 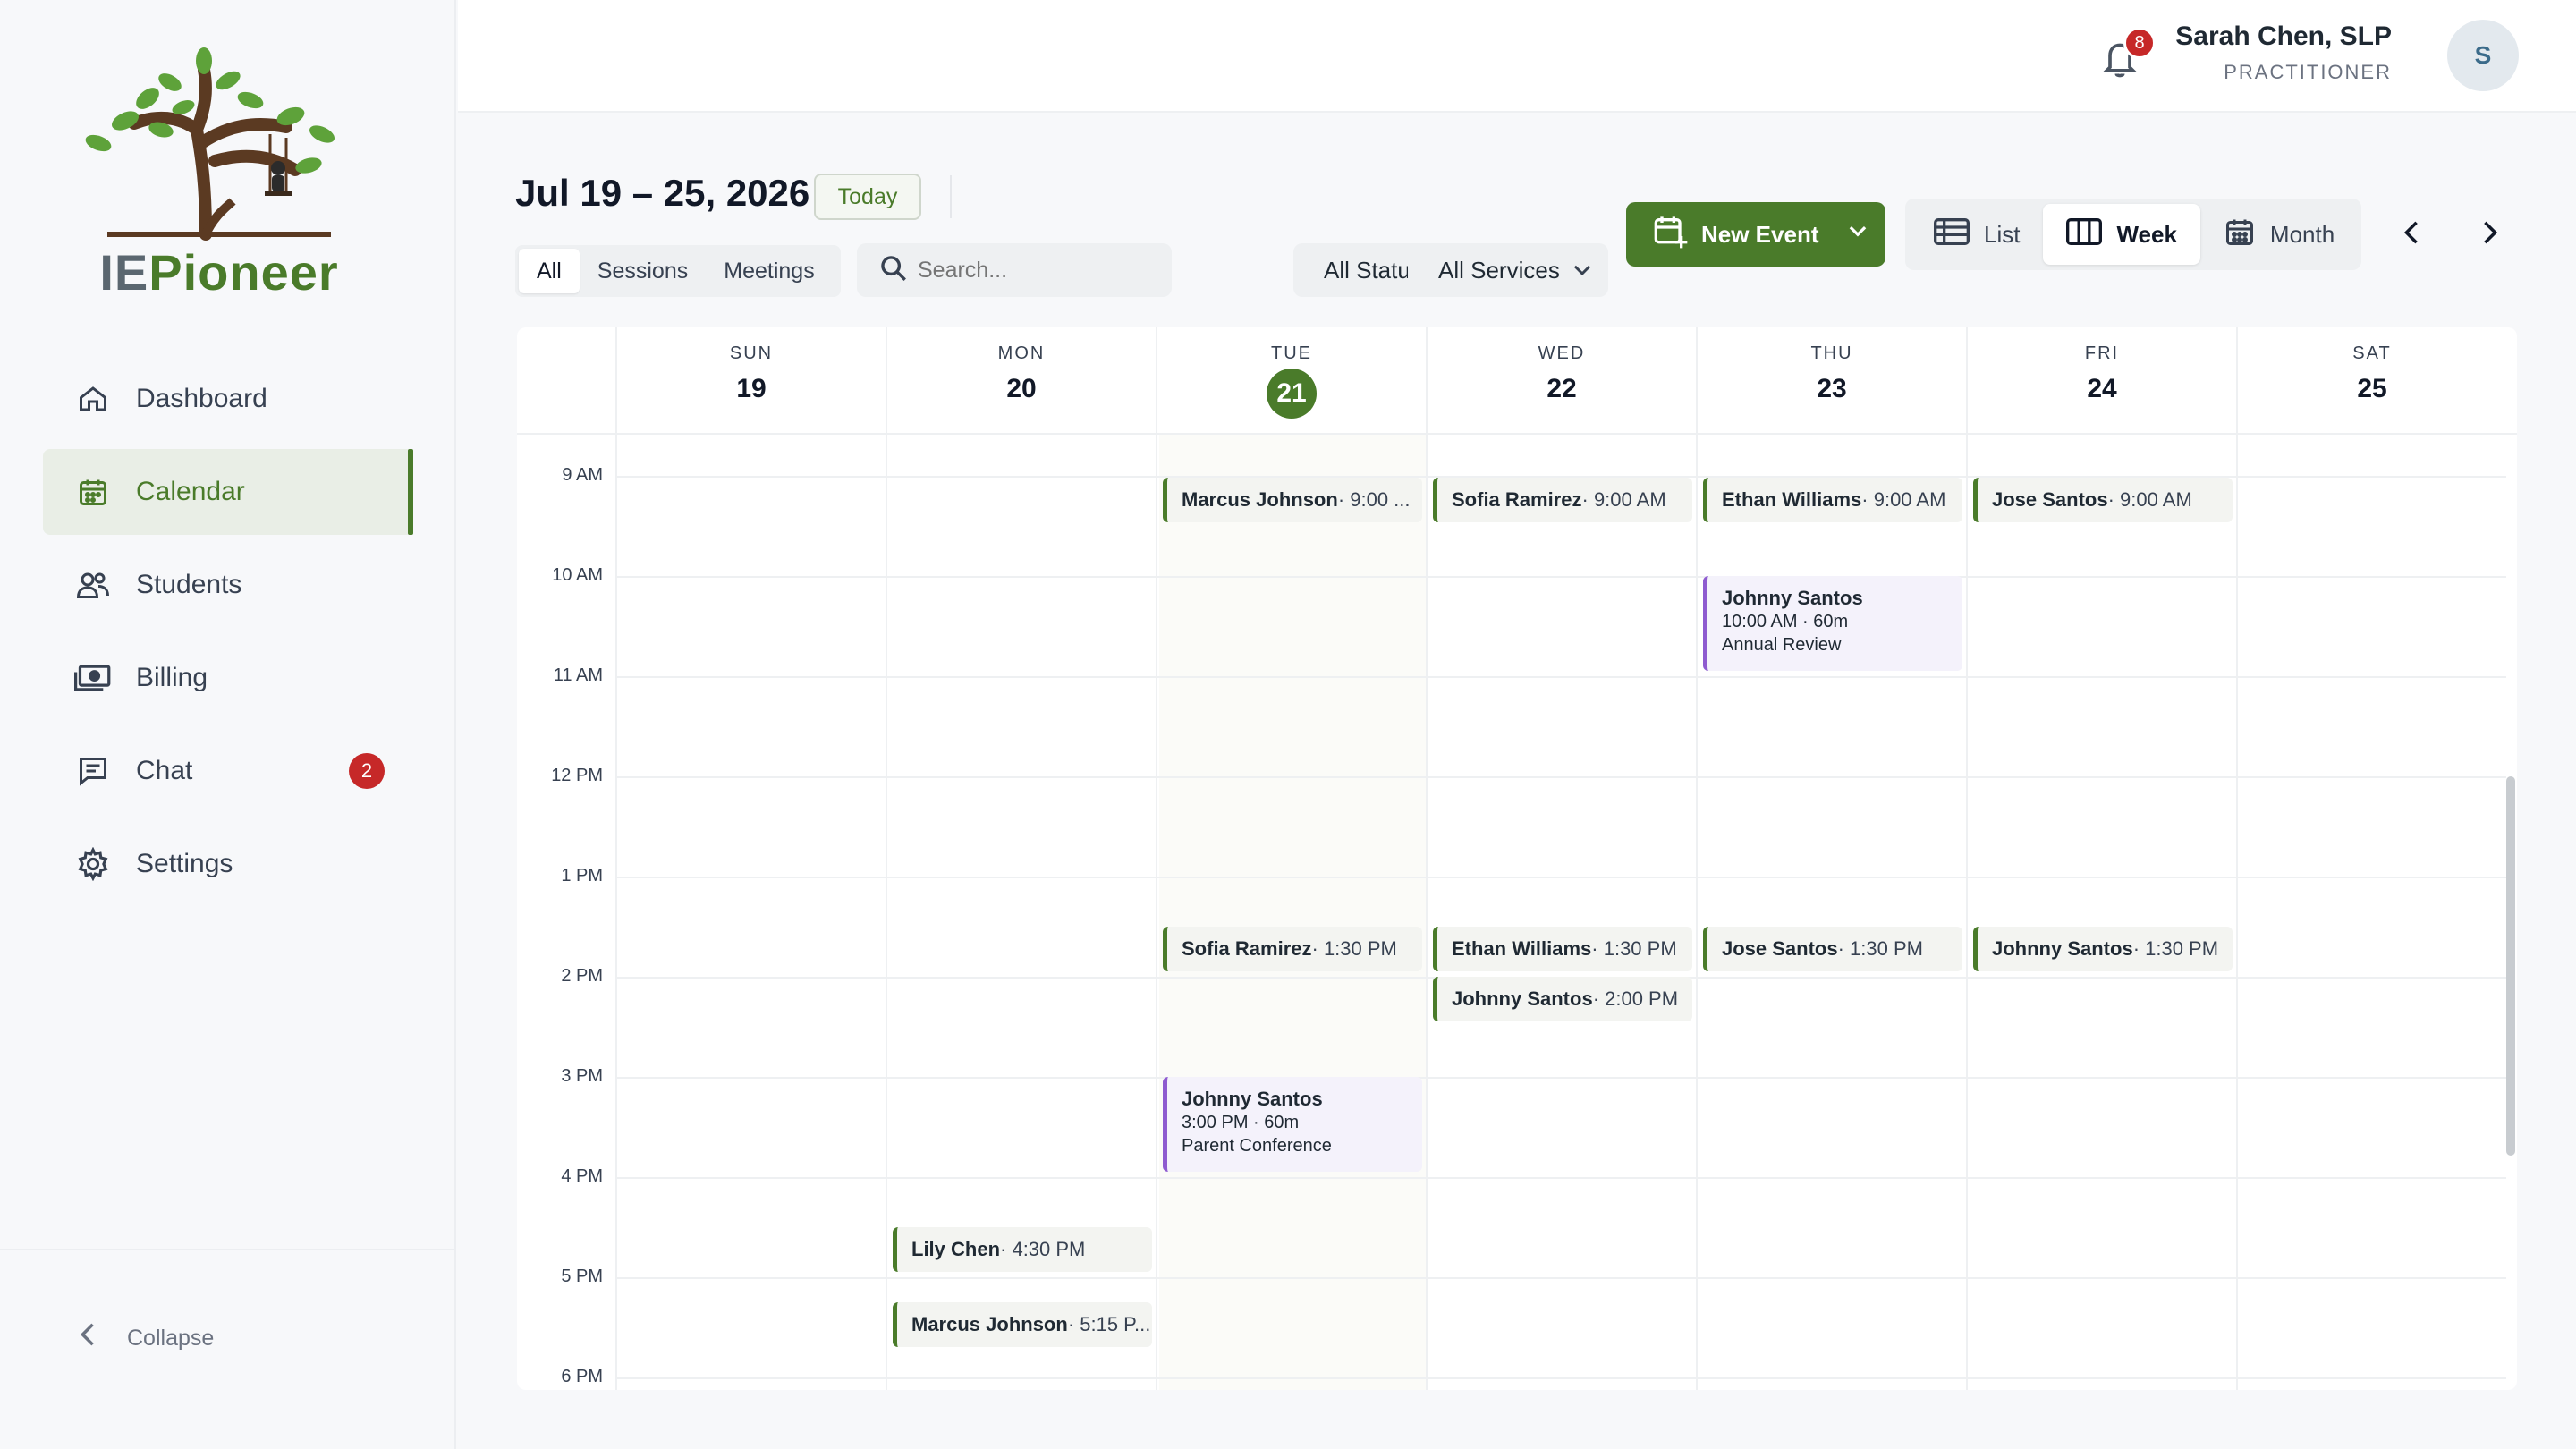 What do you see at coordinates (751, 381) in the screenshot?
I see `day-header-sun: SUN 19` at bounding box center [751, 381].